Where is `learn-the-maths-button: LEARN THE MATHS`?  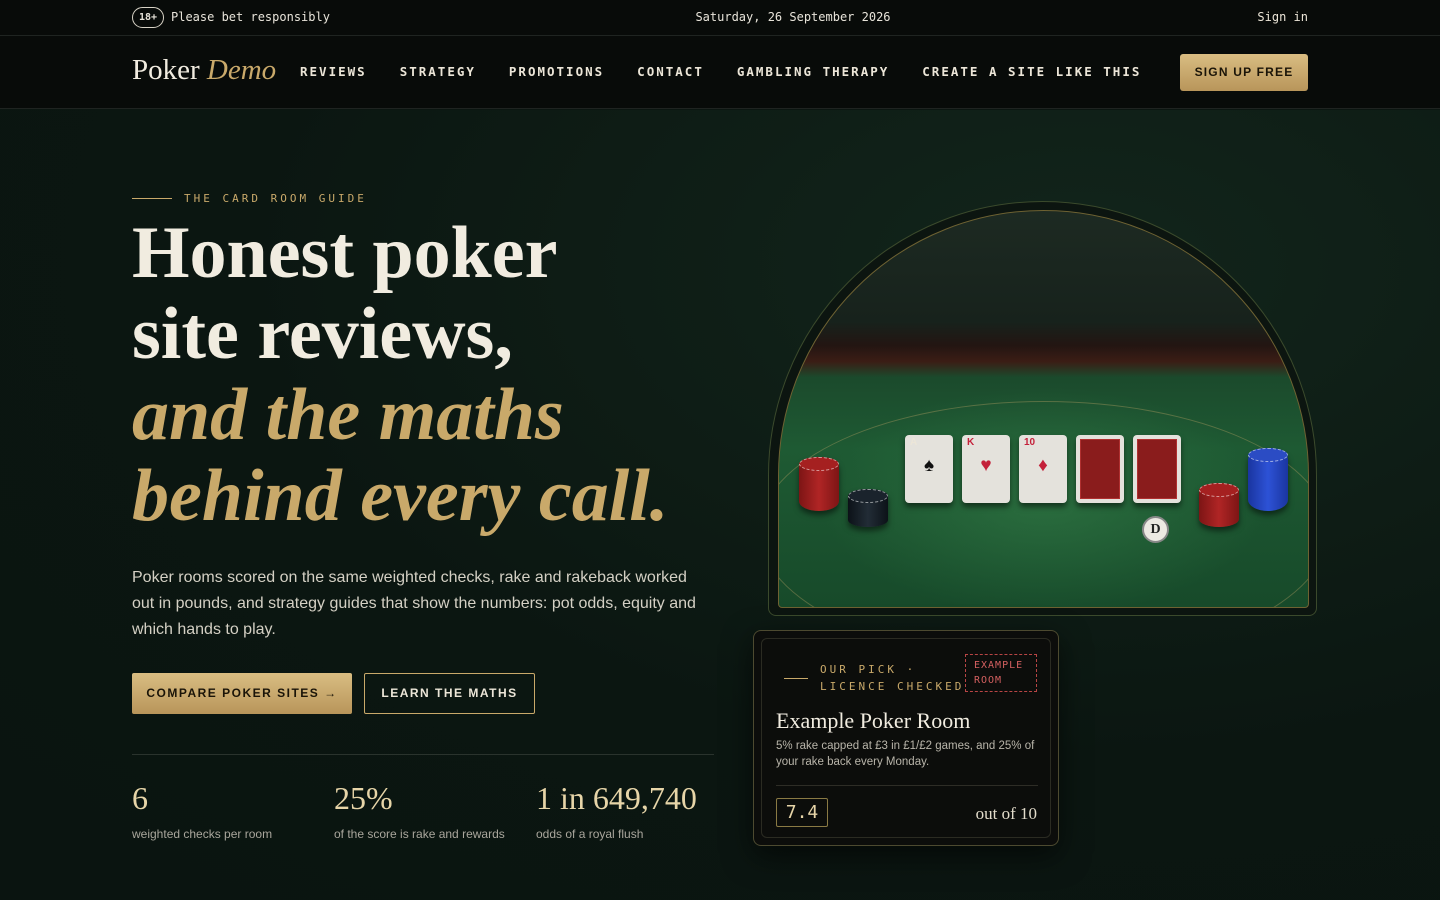
learn-the-maths-button: LEARN THE MATHS is located at coordinates (449, 693).